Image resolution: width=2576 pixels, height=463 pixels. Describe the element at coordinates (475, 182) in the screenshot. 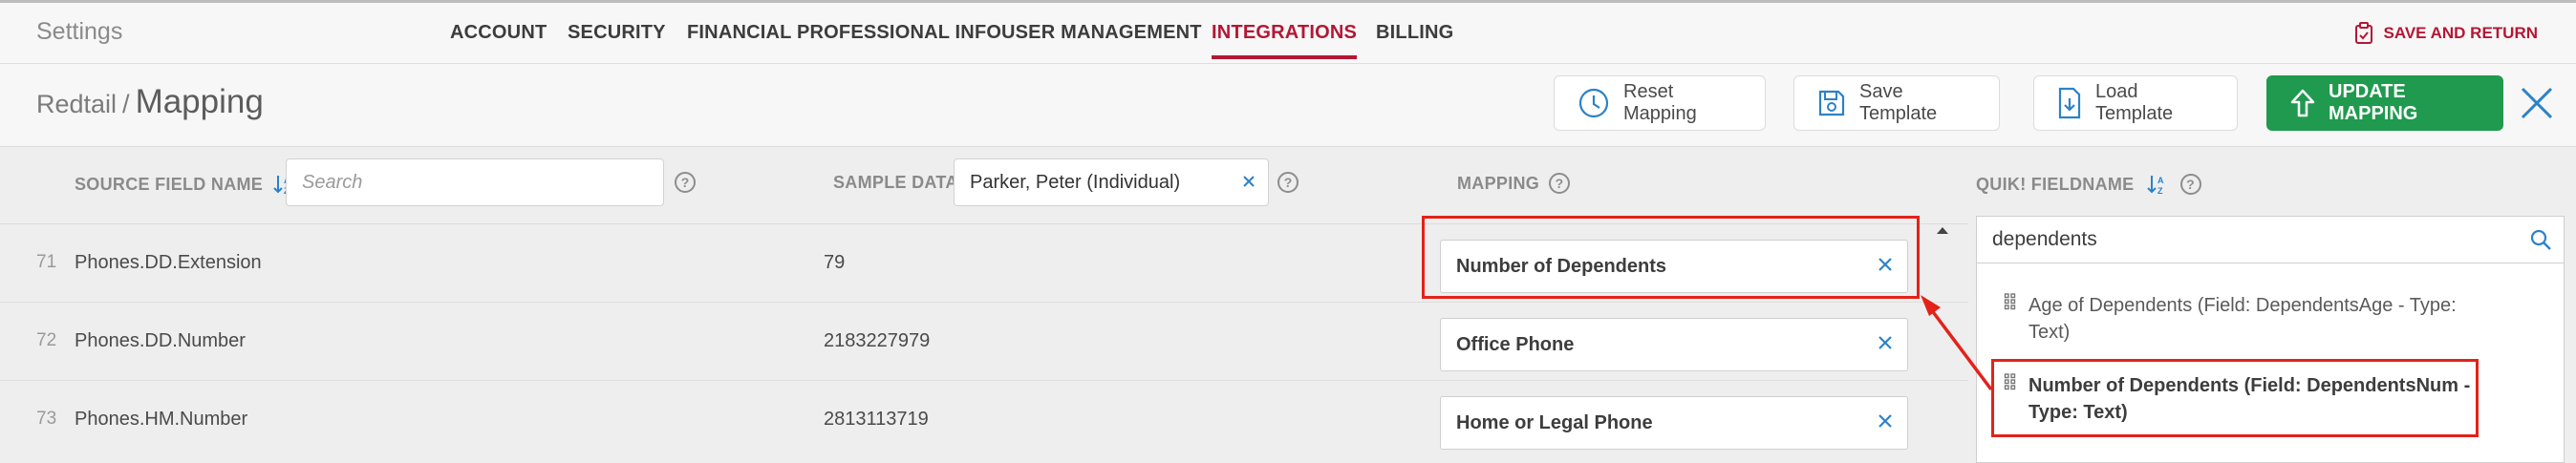

I see `source-search-input: Search` at that location.